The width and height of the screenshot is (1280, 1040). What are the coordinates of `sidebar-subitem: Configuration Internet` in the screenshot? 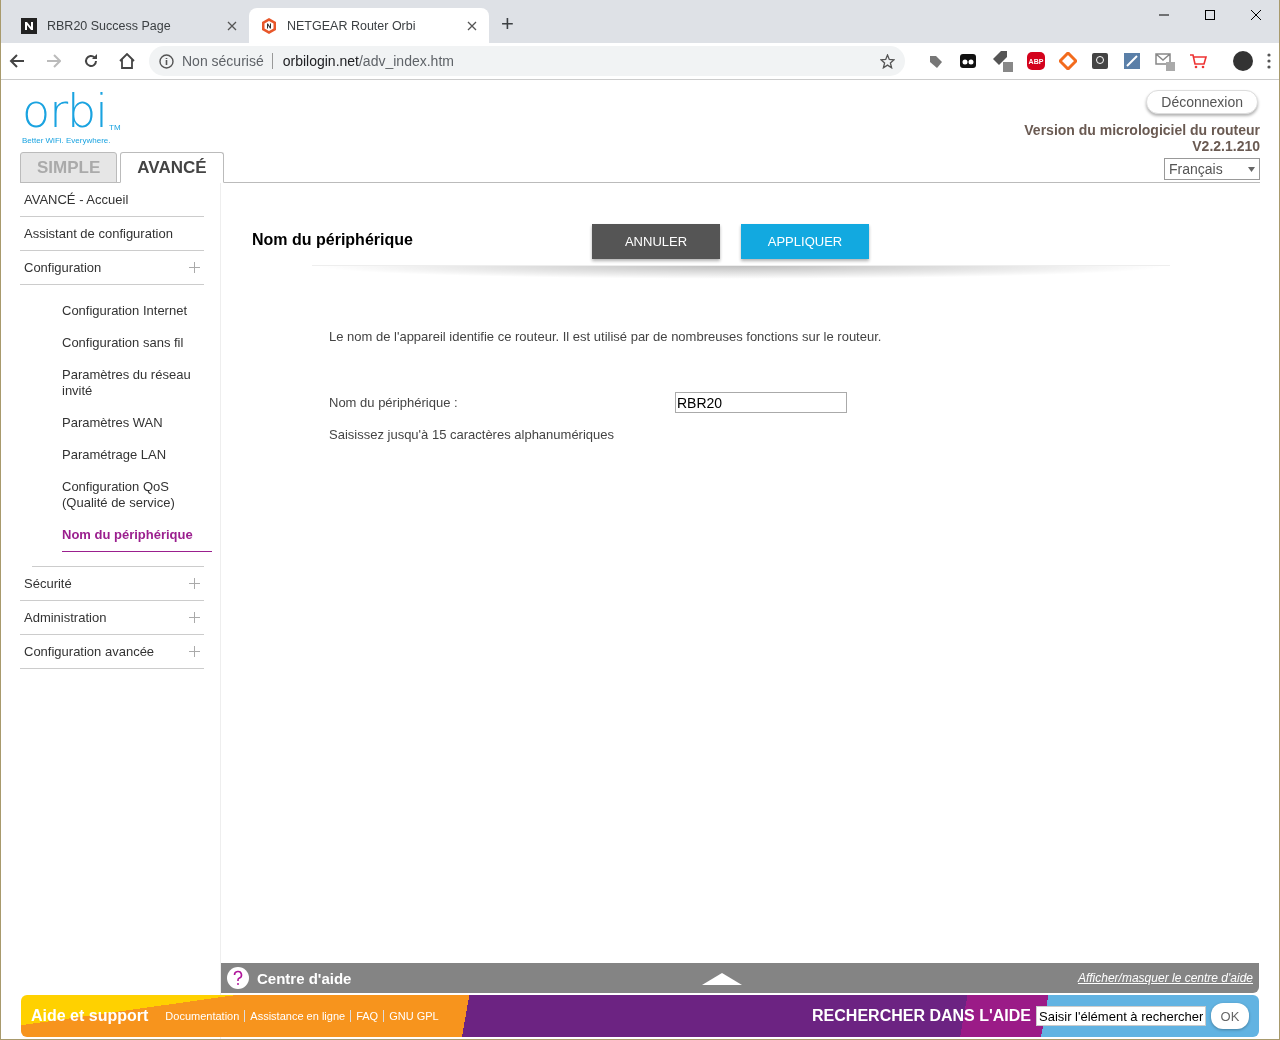 It's located at (137, 311).